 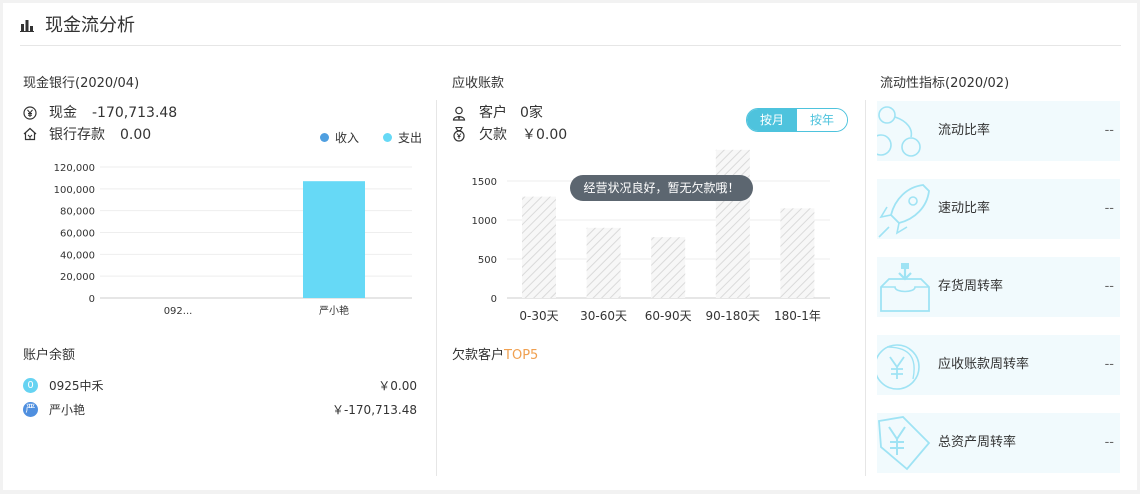 I want to click on y-tick-label: 80,000, so click(x=77, y=212).